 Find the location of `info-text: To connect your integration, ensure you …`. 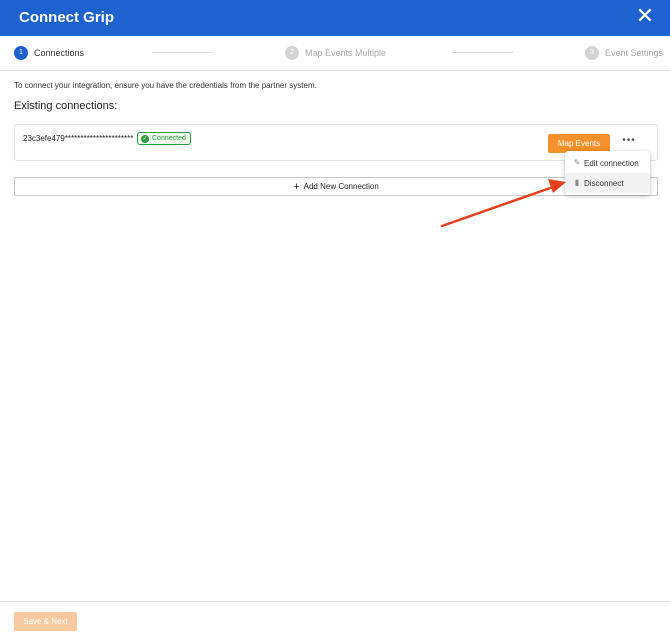

info-text: To connect your integration, ensure you … is located at coordinates (165, 85).